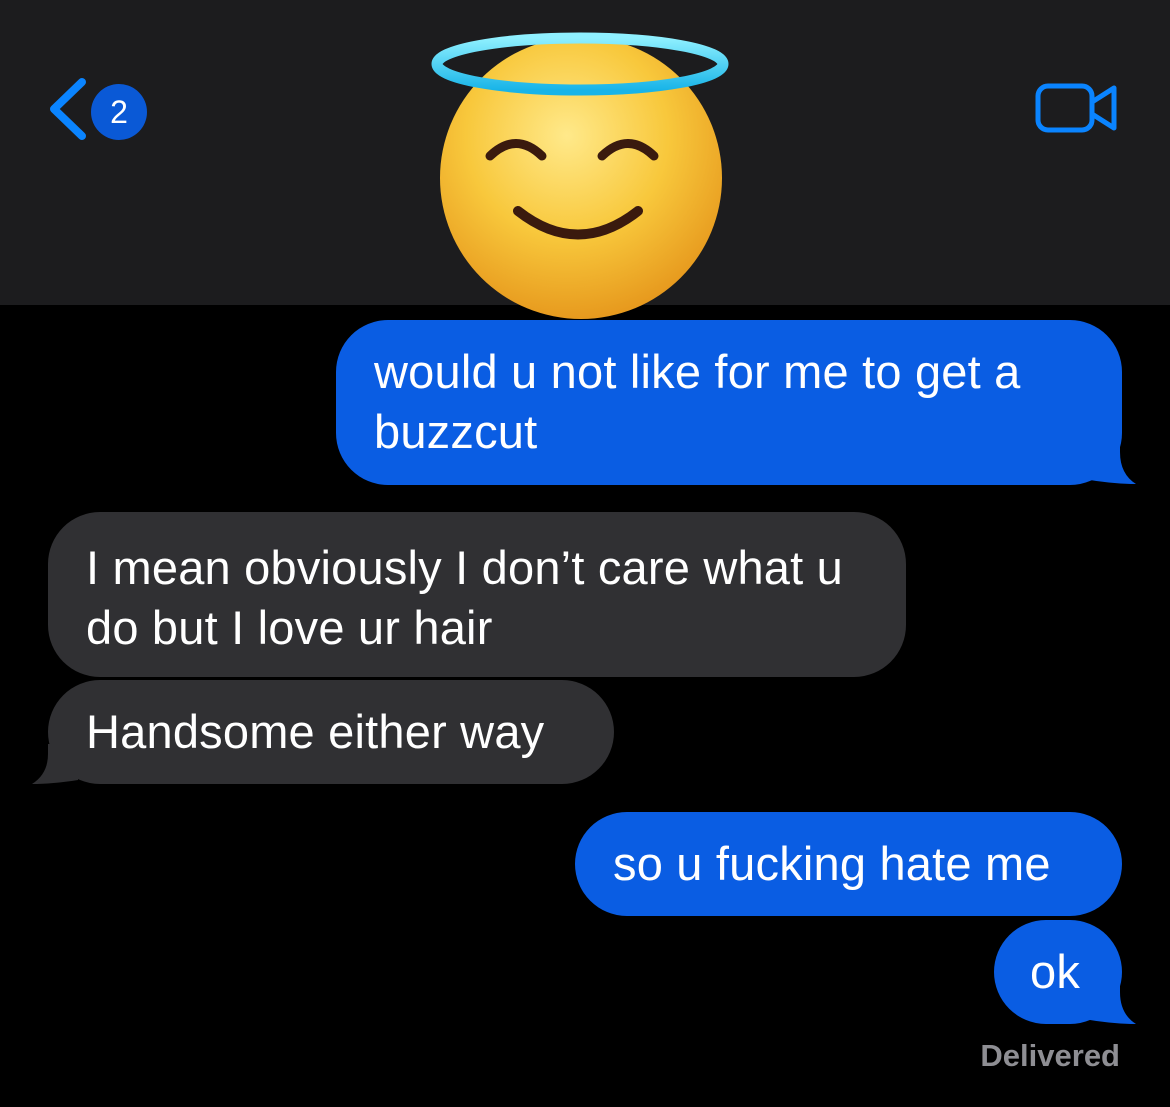 This screenshot has width=1170, height=1107. I want to click on message-text: would u not like for me to get a buzzcut, so click(697, 401).